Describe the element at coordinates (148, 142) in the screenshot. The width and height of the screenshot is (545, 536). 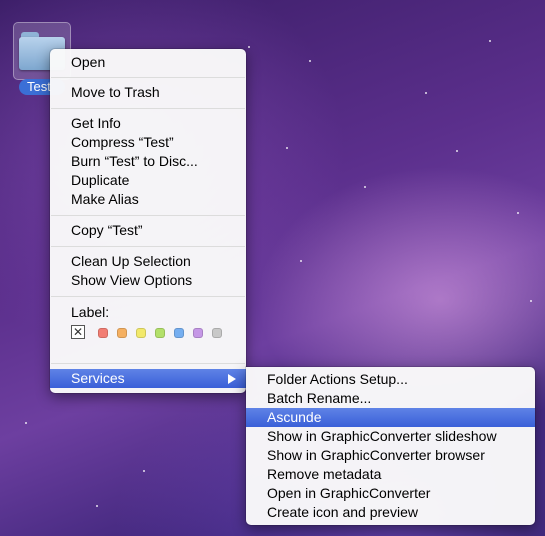
I see `menu-item-compress: Compress “Test”` at that location.